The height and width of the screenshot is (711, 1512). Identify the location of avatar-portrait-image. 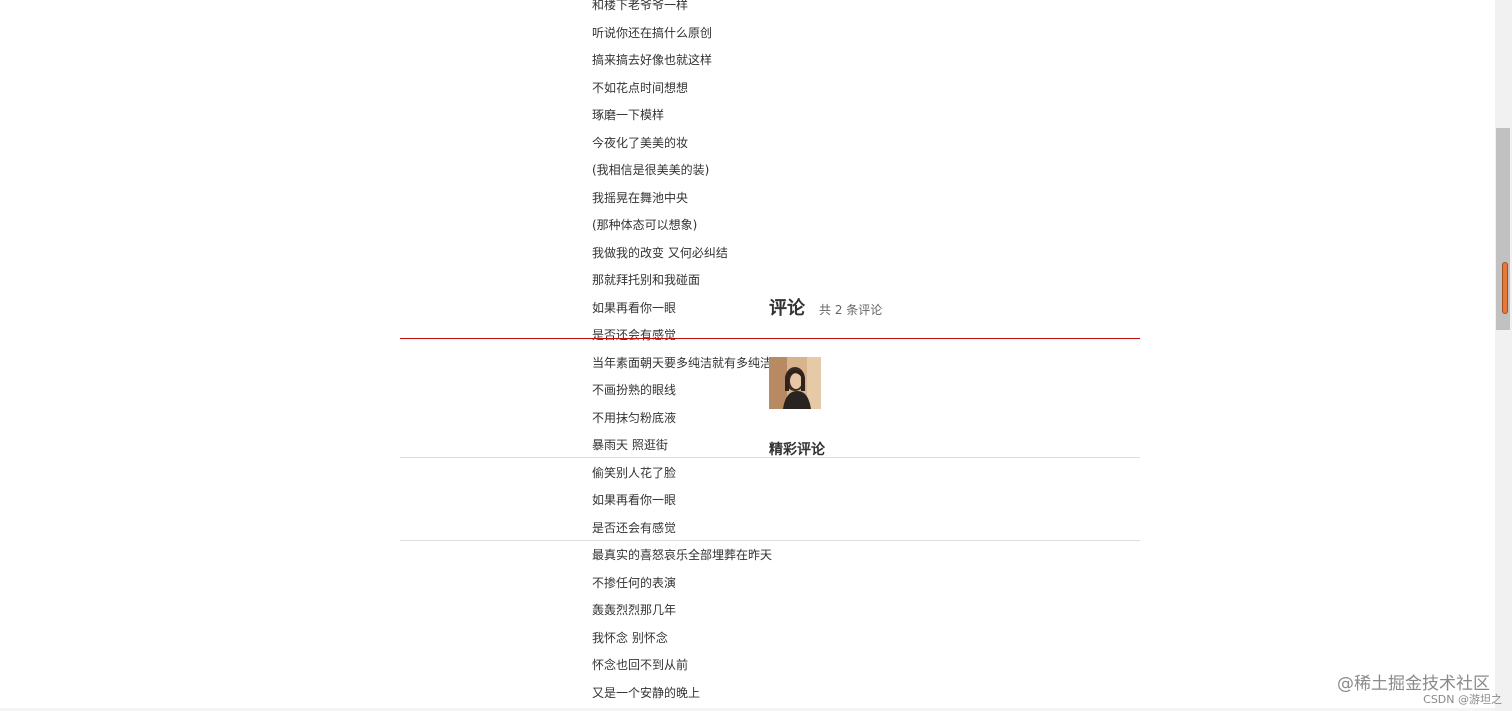
(795, 383).